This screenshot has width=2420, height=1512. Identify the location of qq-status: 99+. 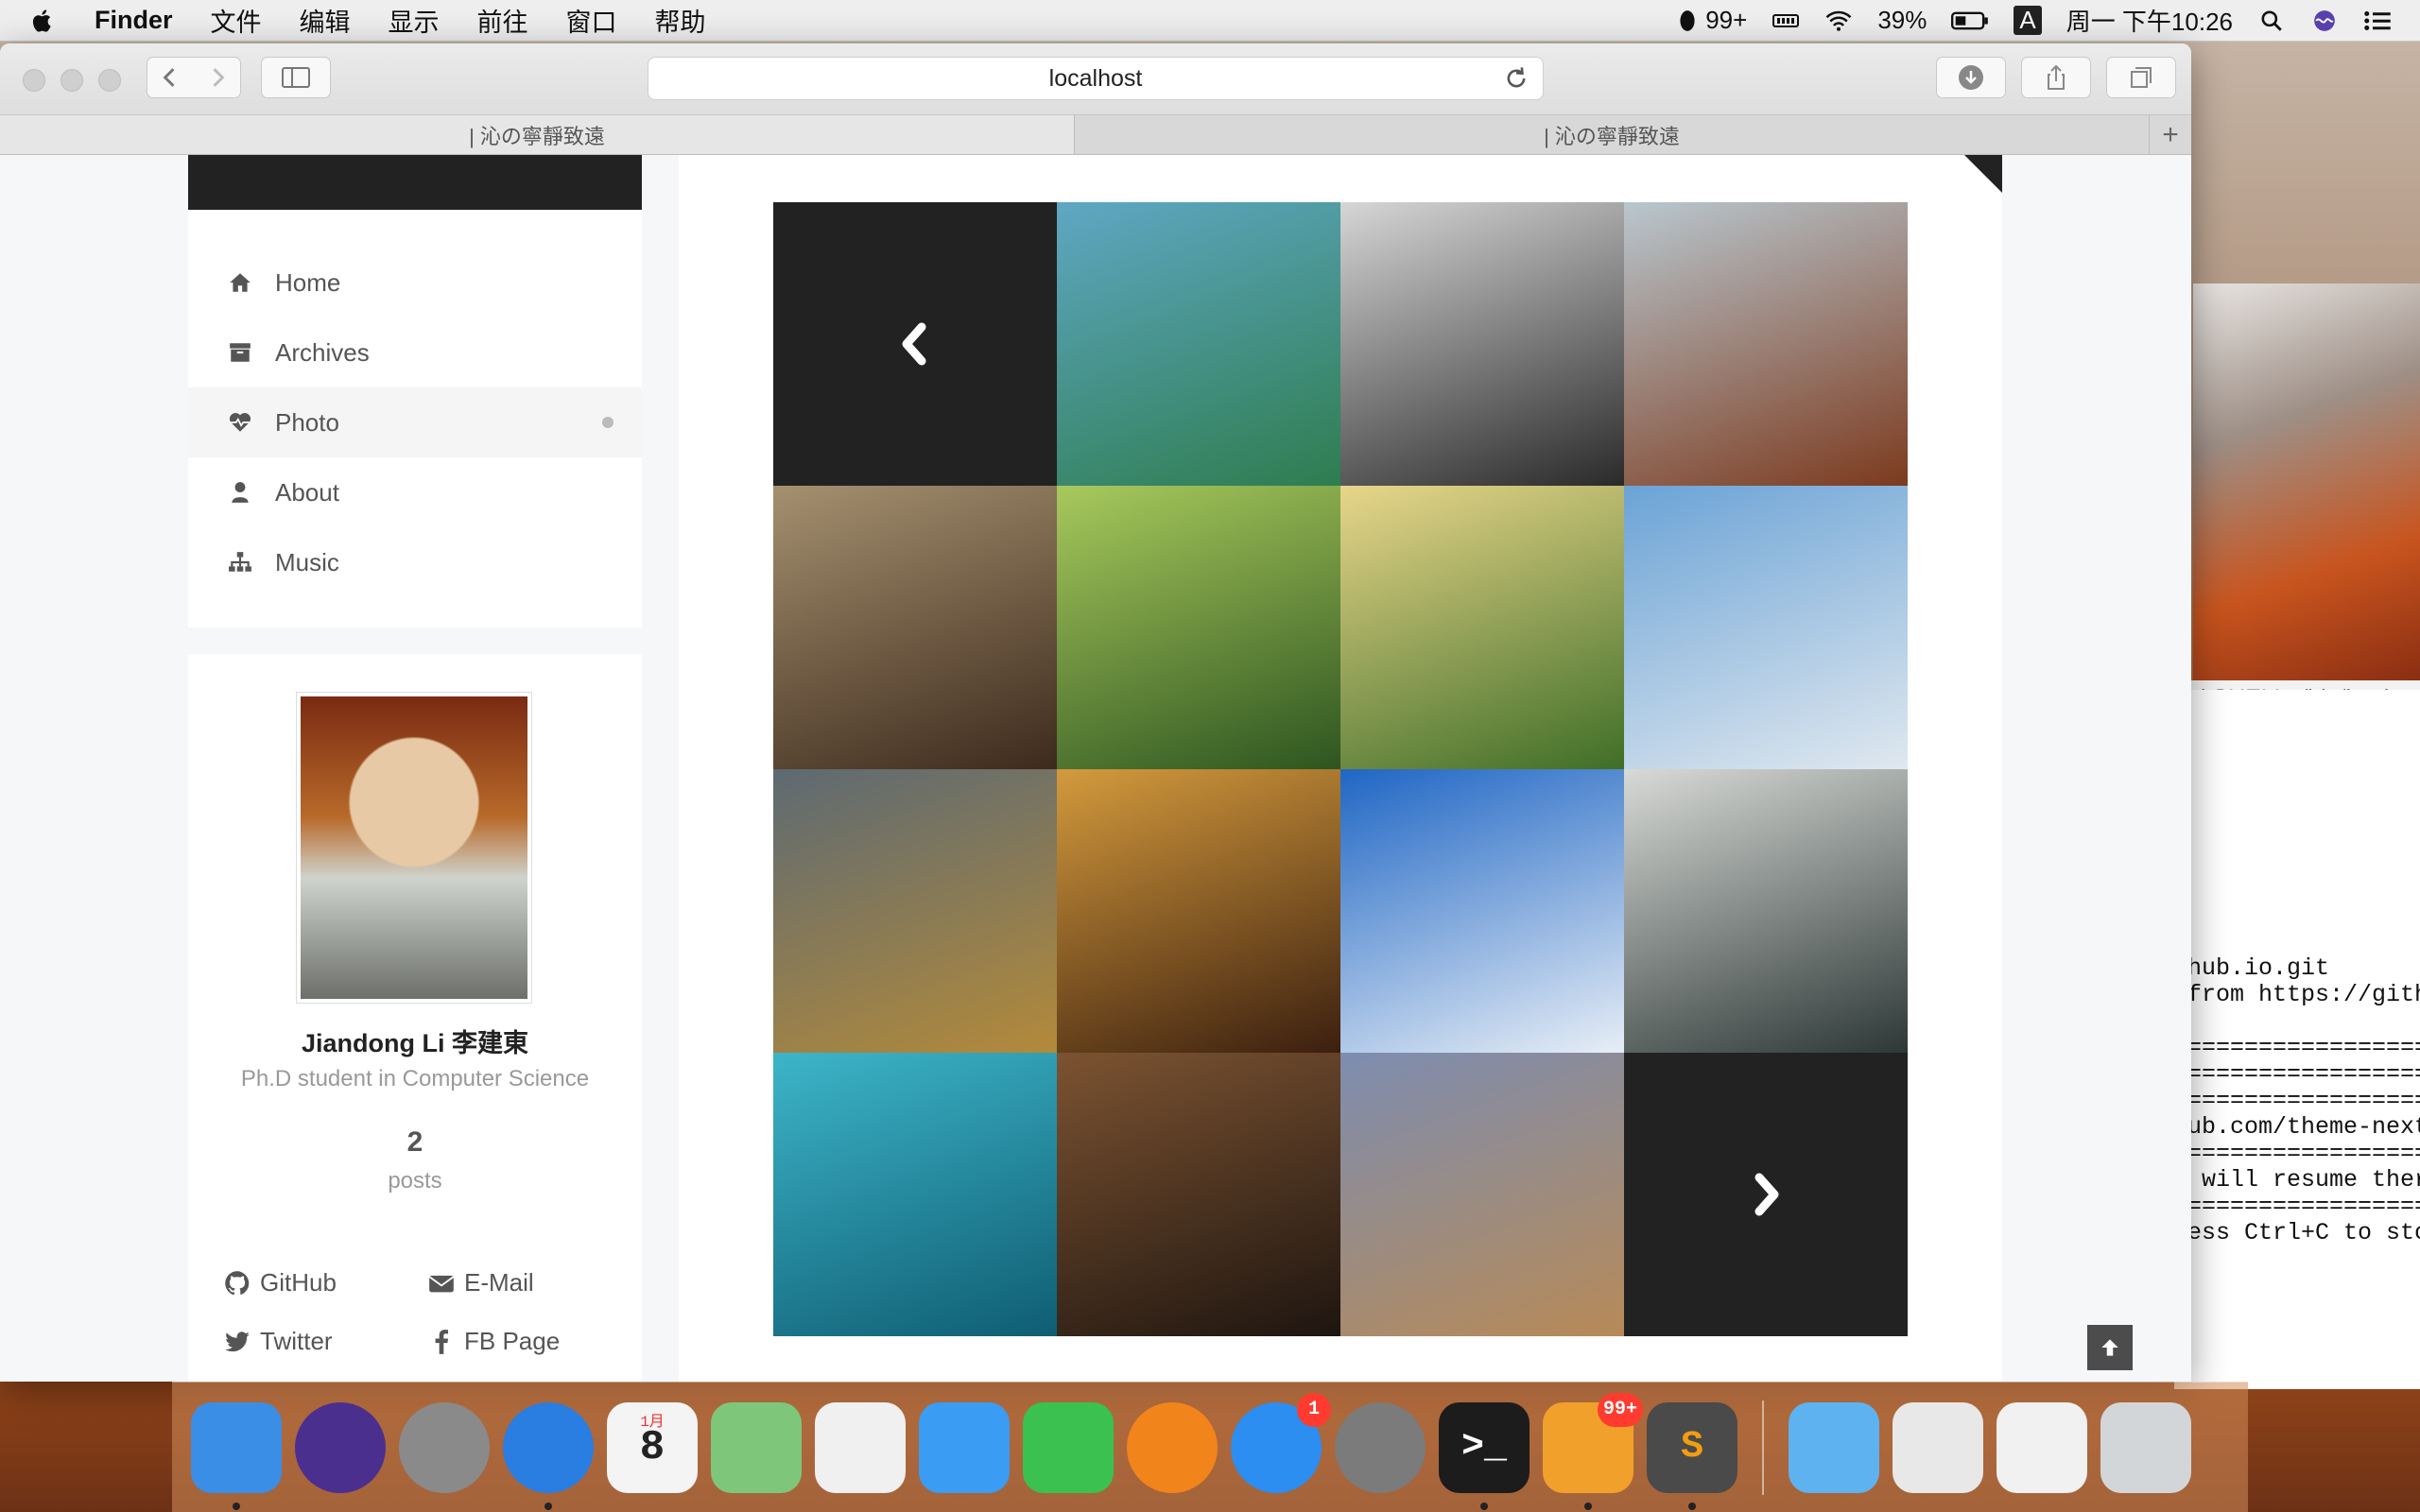
(1710, 20).